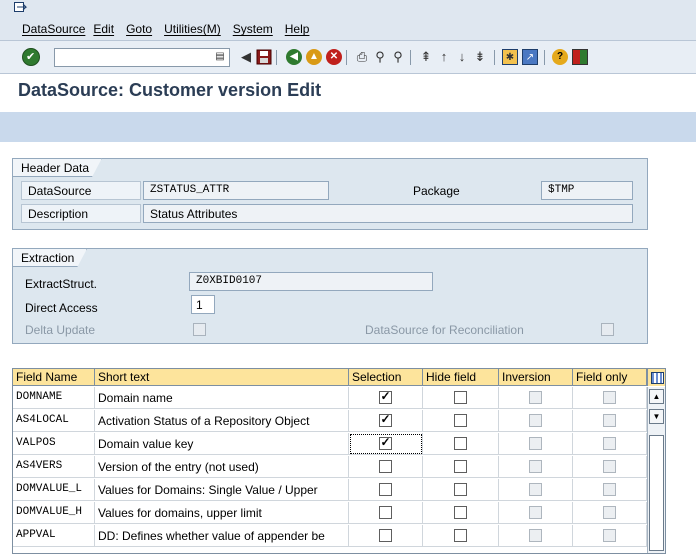 The width and height of the screenshot is (696, 554). I want to click on scroll-up-icon: ▲, so click(656, 396).